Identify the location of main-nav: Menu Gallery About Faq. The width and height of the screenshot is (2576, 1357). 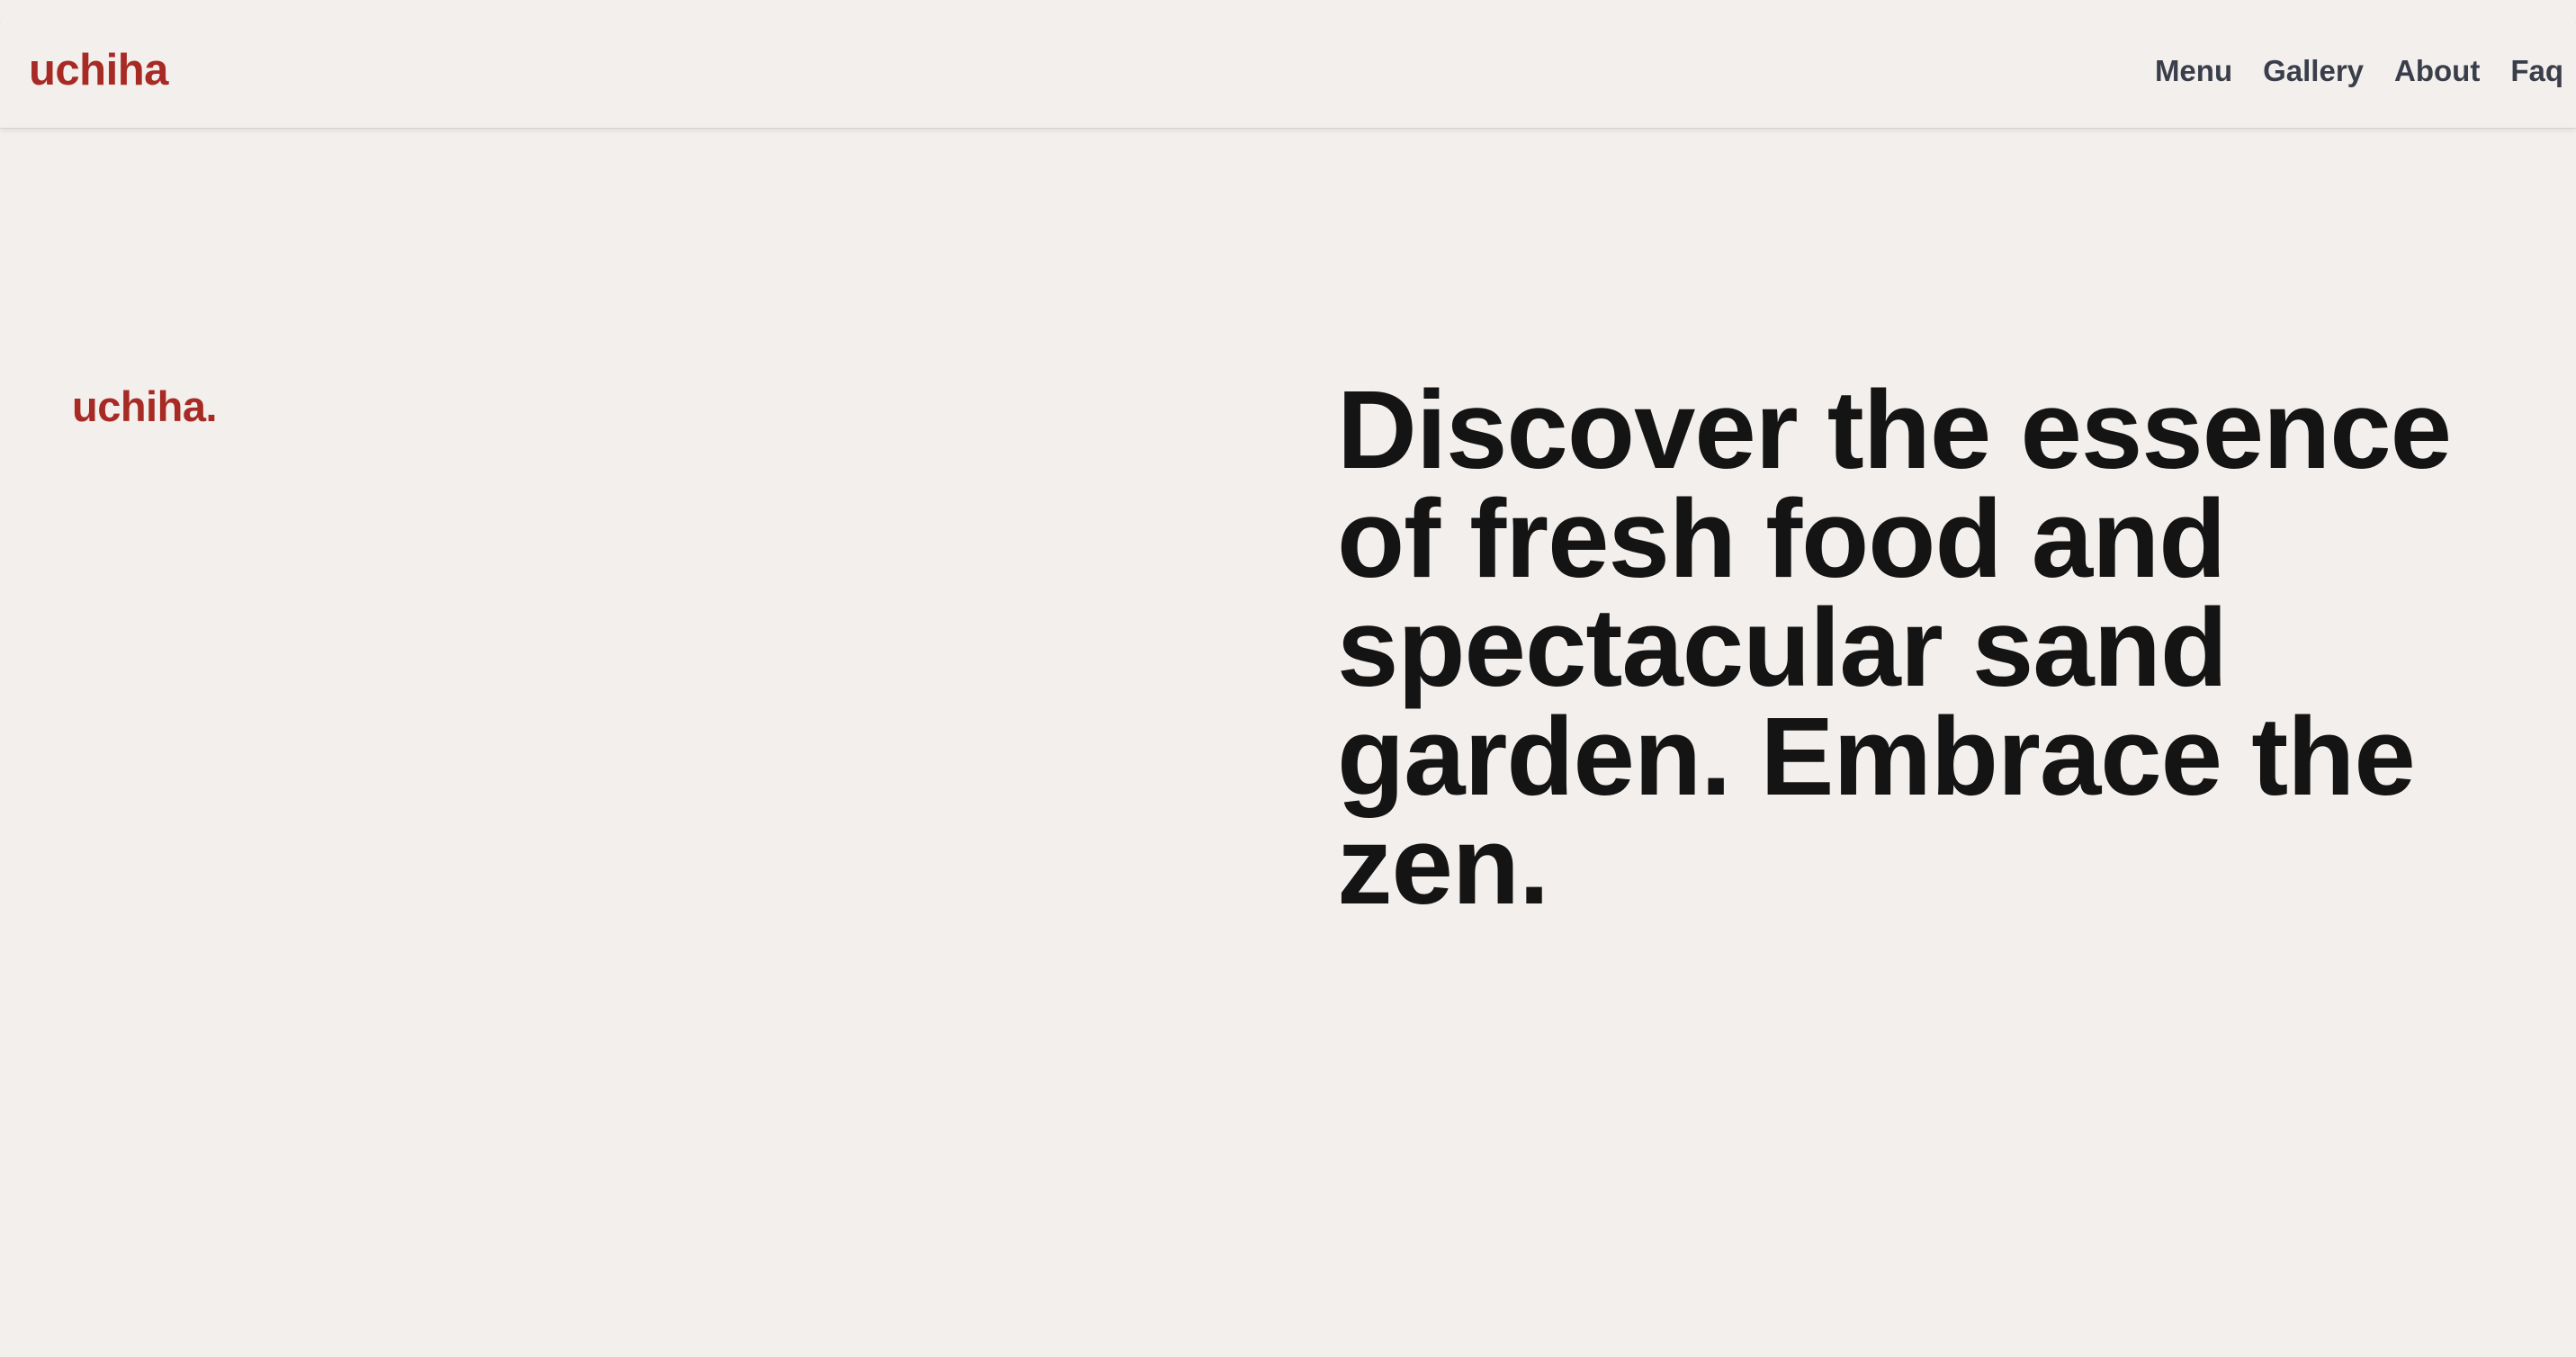
(2359, 71).